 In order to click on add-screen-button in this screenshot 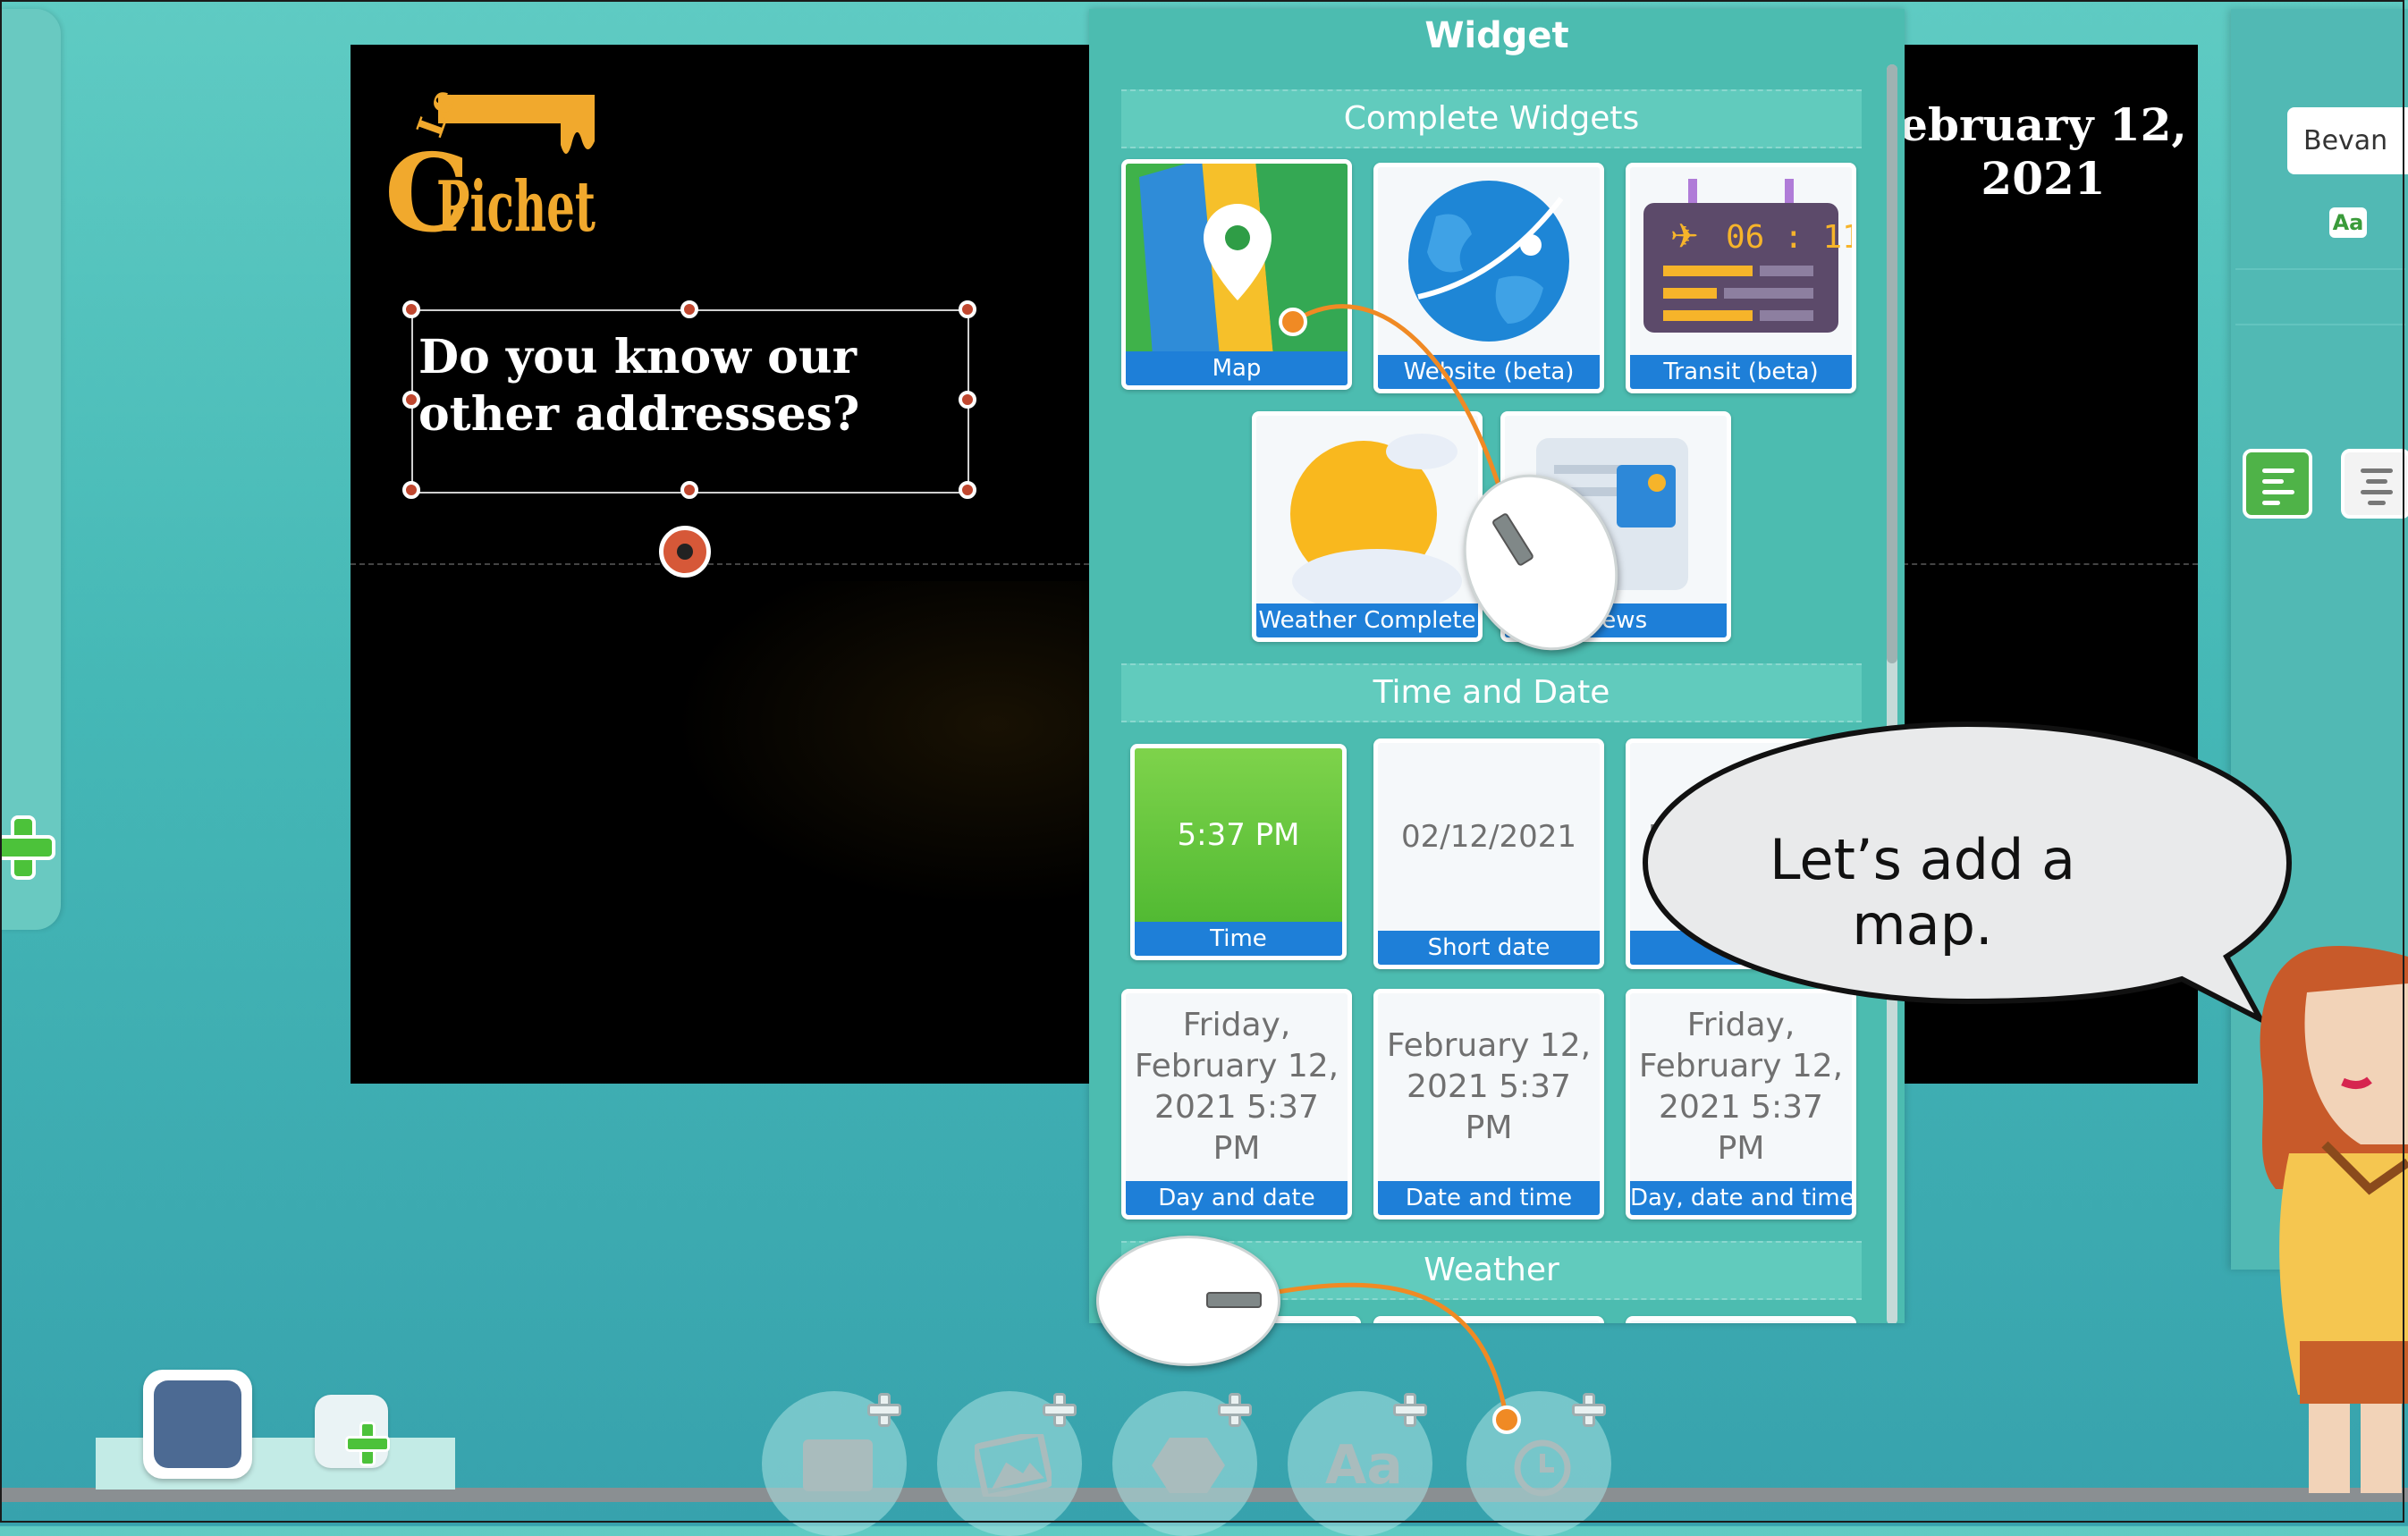, I will do `click(834, 1463)`.